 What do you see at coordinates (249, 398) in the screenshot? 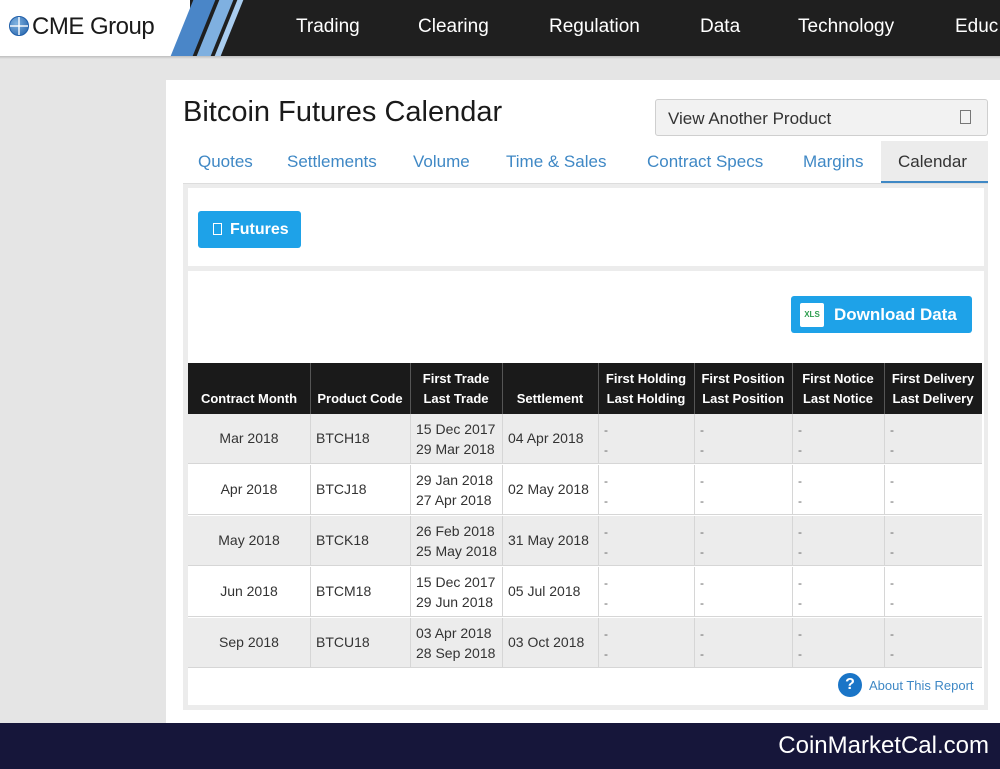
I see `column-header-label: Contract Month` at bounding box center [249, 398].